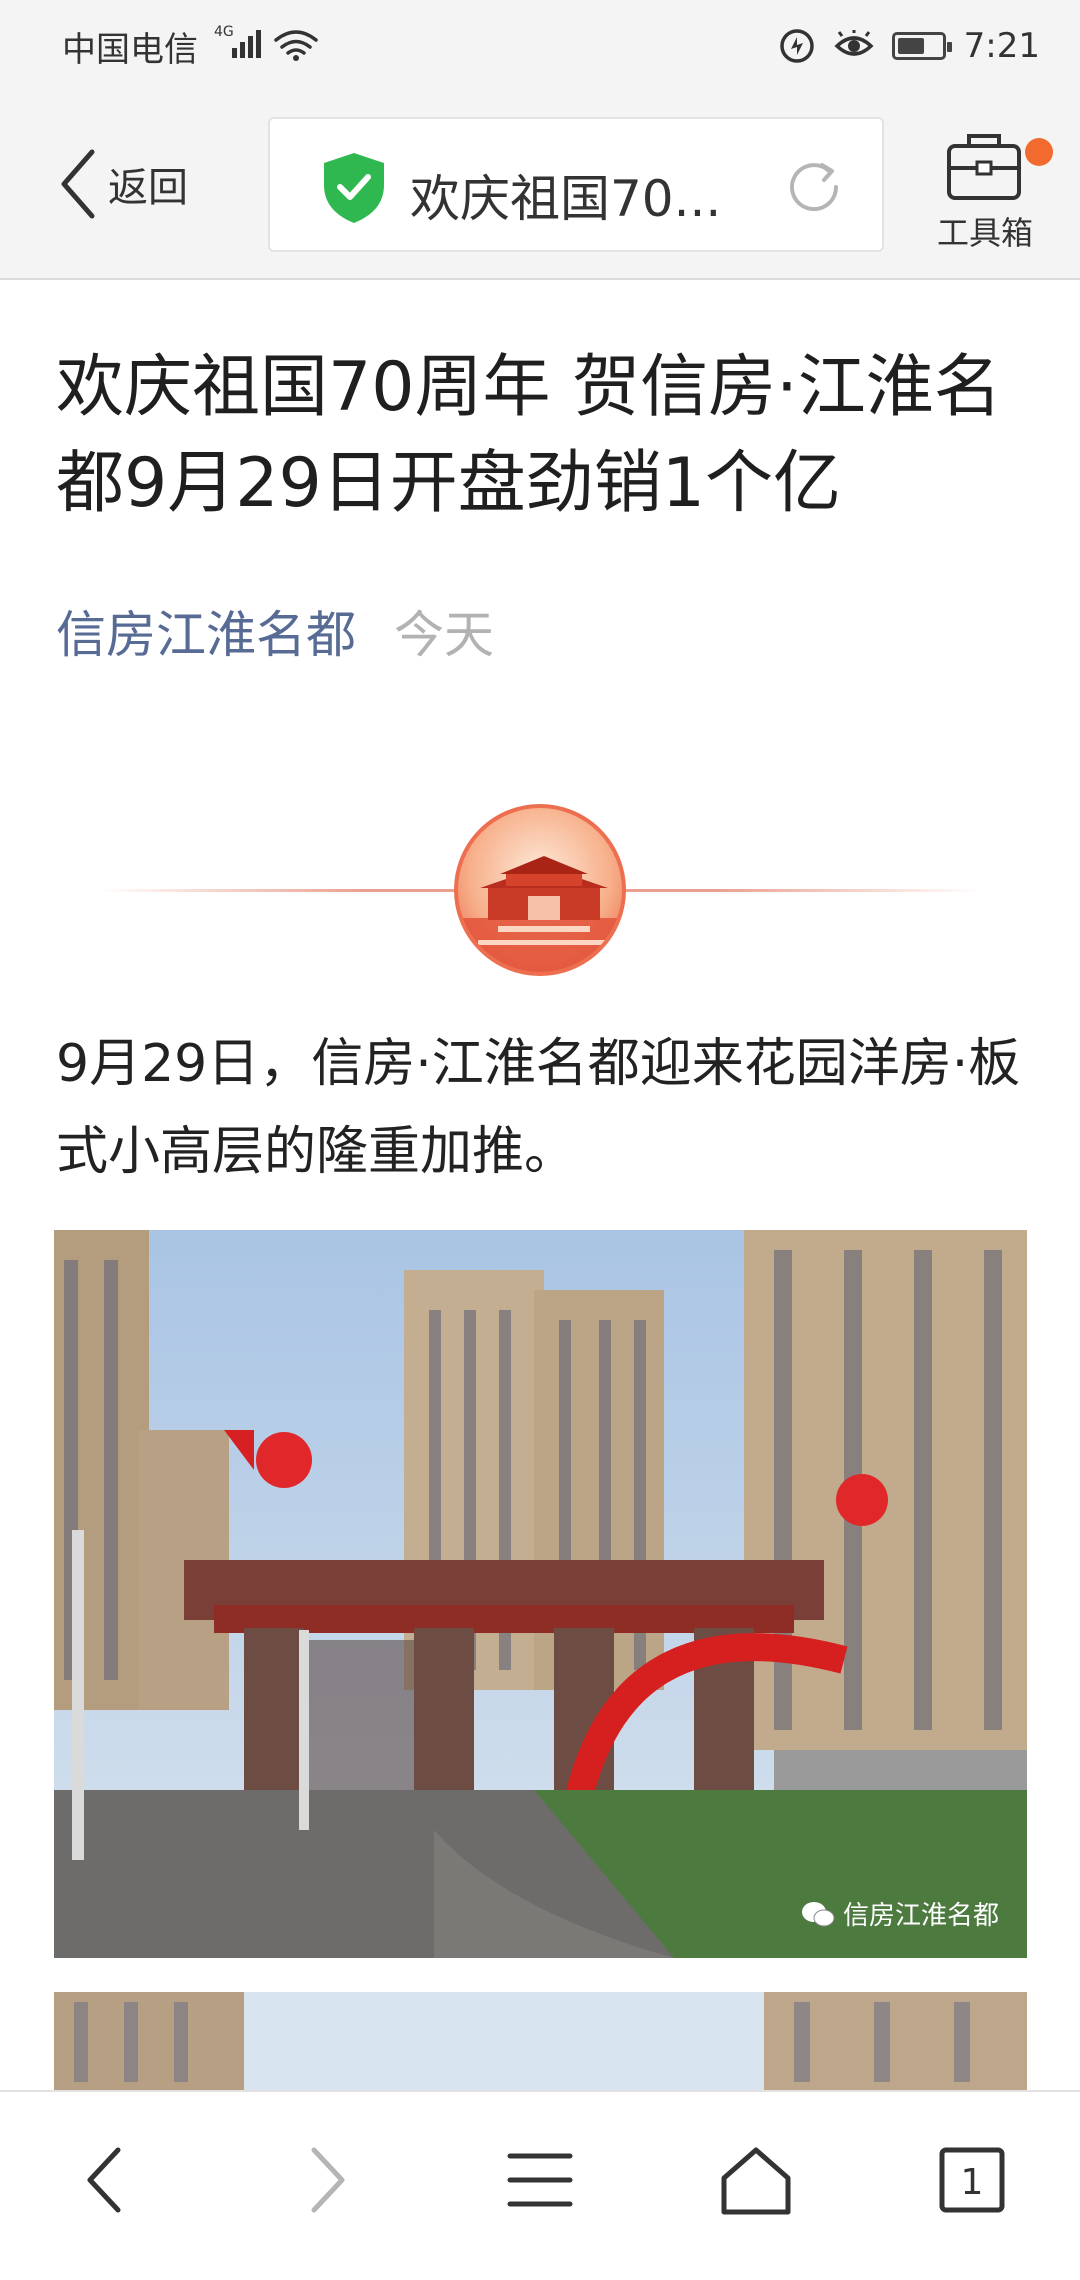  I want to click on nav-tabs-button: 1, so click(972, 2180).